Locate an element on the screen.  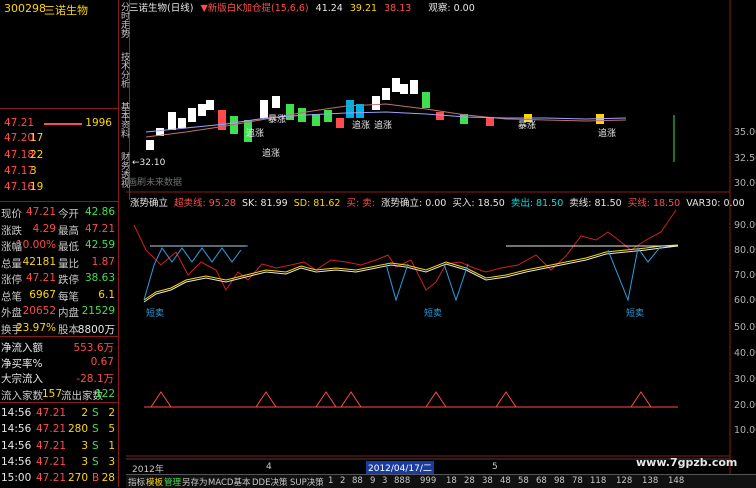
quote-row: 现价 47.21 今开 42.86 is located at coordinates (59, 212).